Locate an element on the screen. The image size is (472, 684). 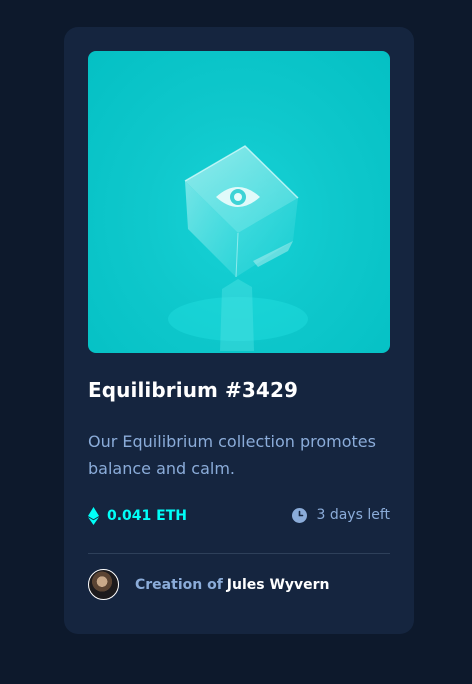
divider is located at coordinates (239, 553).